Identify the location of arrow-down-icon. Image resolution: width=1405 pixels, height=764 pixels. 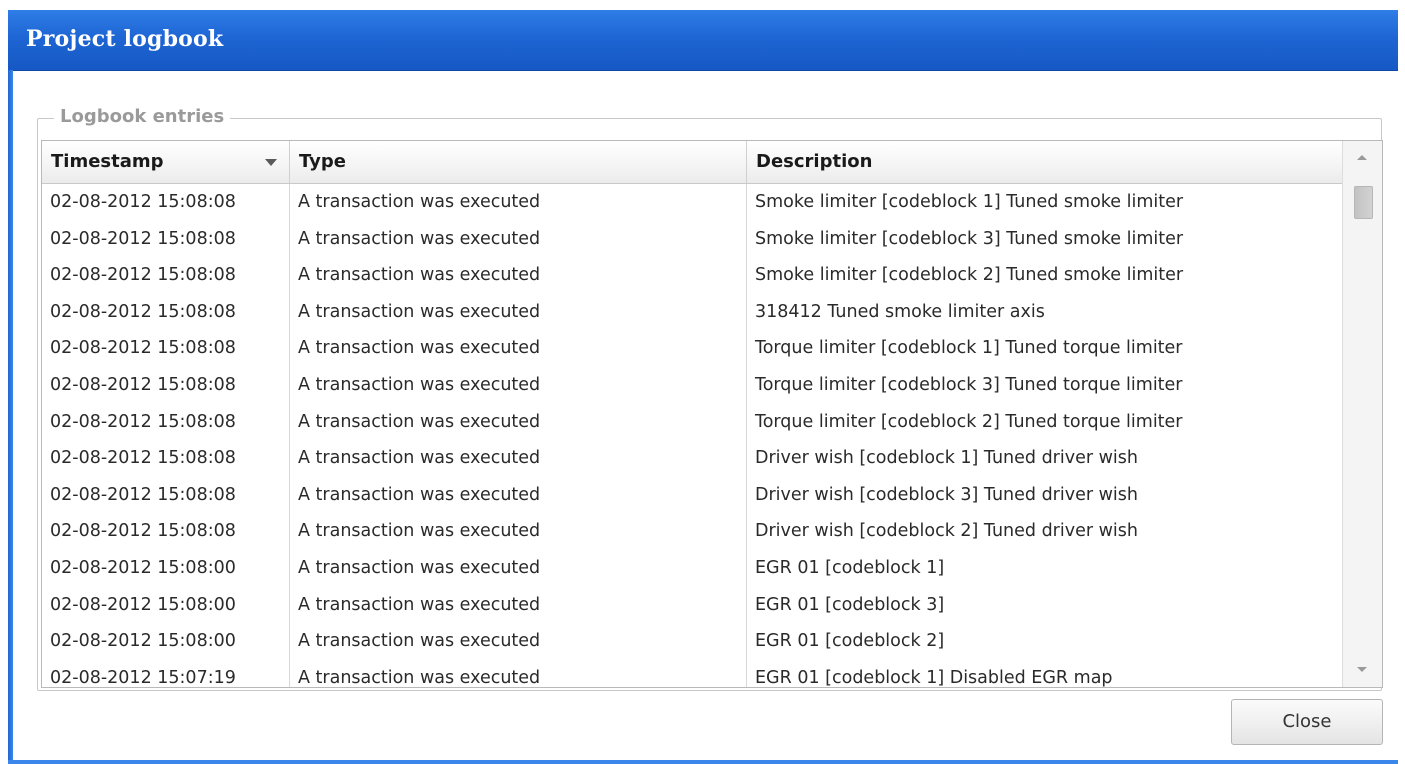
(1362, 669).